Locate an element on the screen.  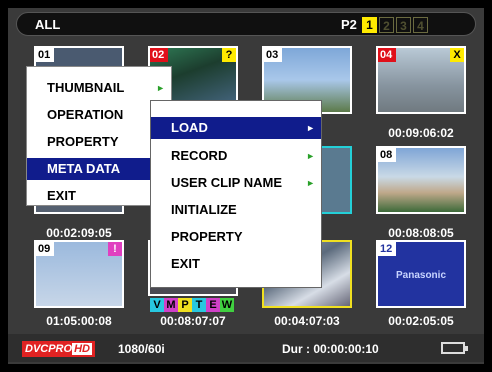
panasonic-logo: Panasonic is located at coordinates (421, 275).